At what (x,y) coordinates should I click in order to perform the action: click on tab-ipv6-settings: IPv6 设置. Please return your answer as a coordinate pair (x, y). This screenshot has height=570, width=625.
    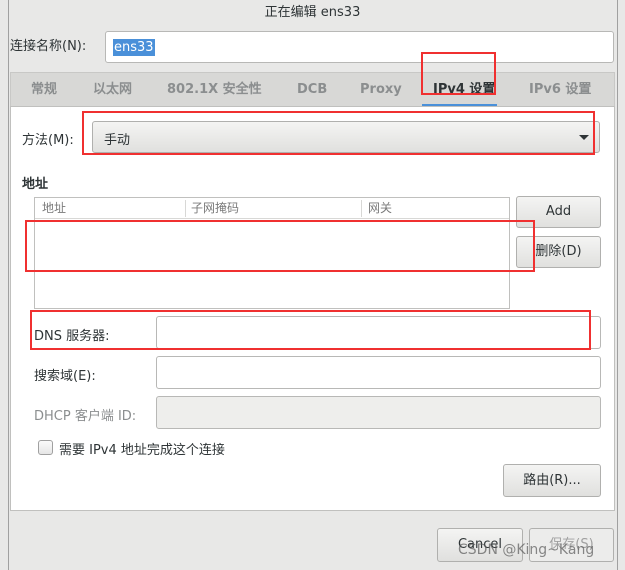
    Looking at the image, I should click on (560, 89).